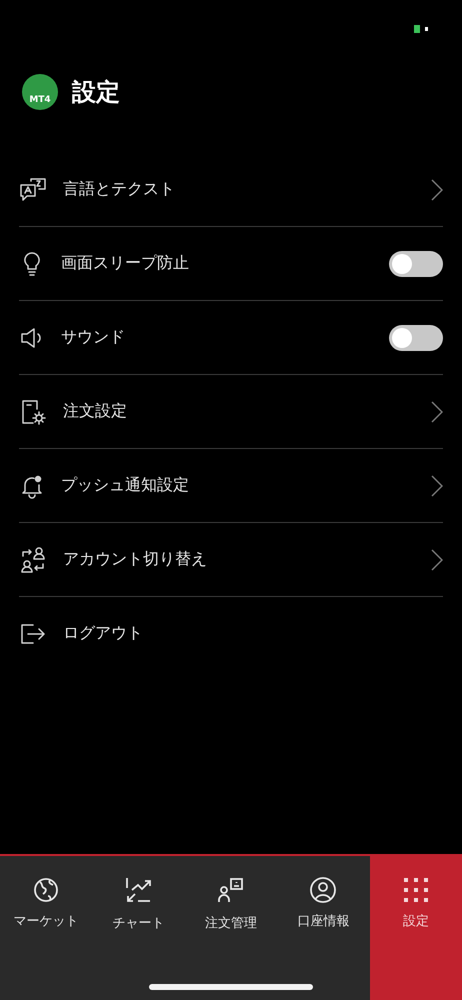 This screenshot has width=462, height=1000. I want to click on tab-bar-item: マーケット, so click(46, 928).